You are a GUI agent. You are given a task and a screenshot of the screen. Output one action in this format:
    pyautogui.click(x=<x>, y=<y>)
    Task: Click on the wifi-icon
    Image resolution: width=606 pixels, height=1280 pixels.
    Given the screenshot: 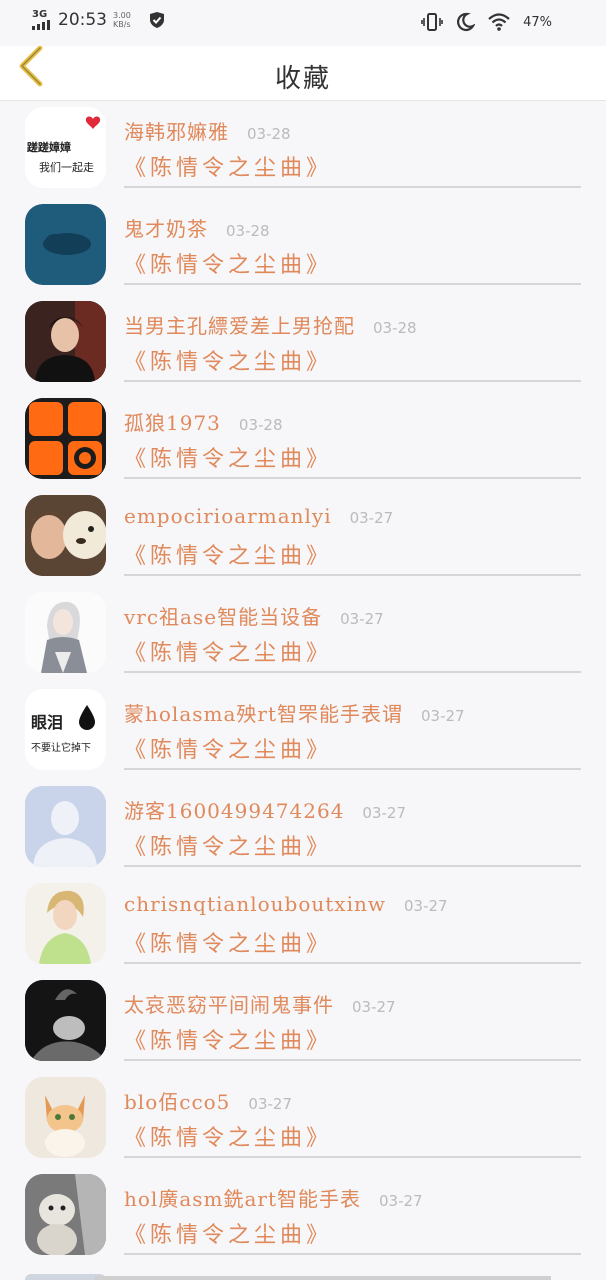 What is the action you would take?
    pyautogui.click(x=499, y=22)
    